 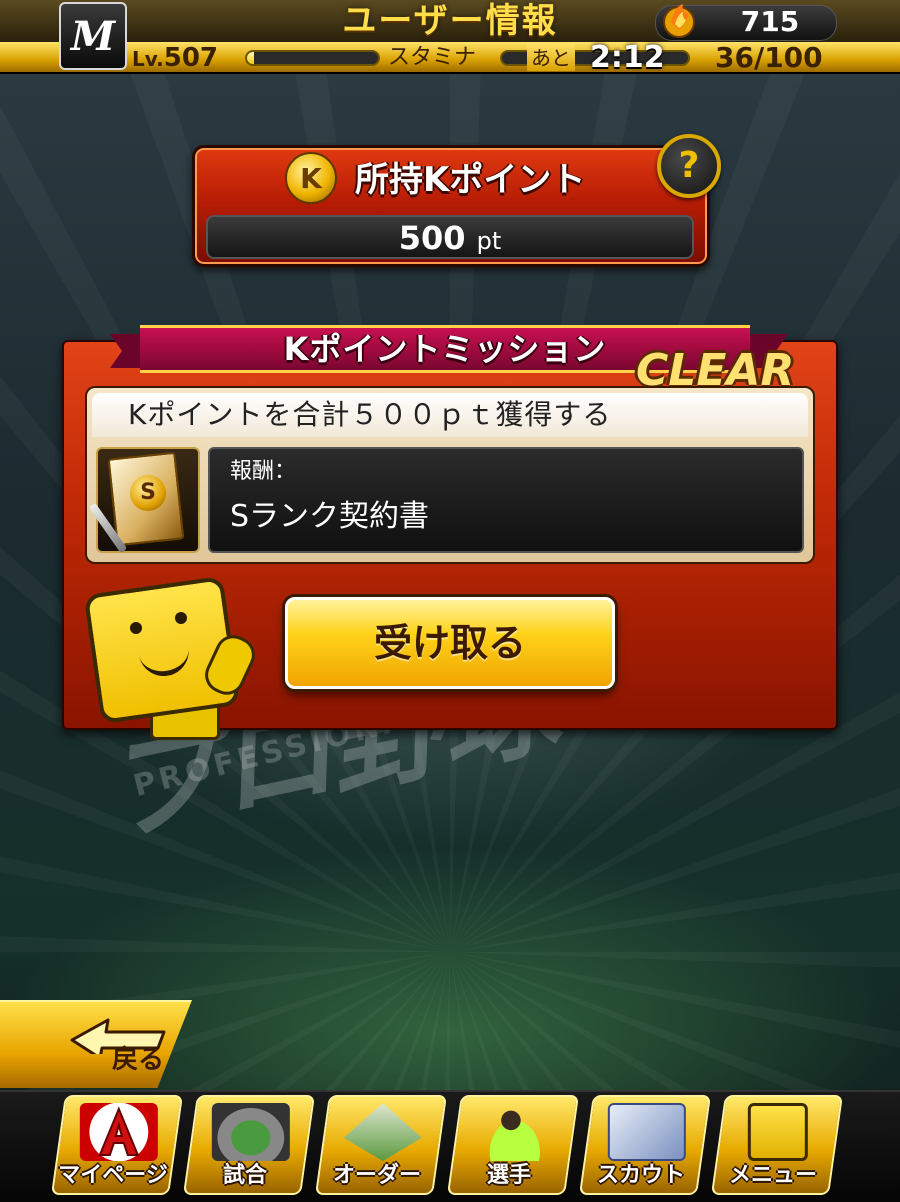 I want to click on level-prefix: Lv., so click(x=148, y=59).